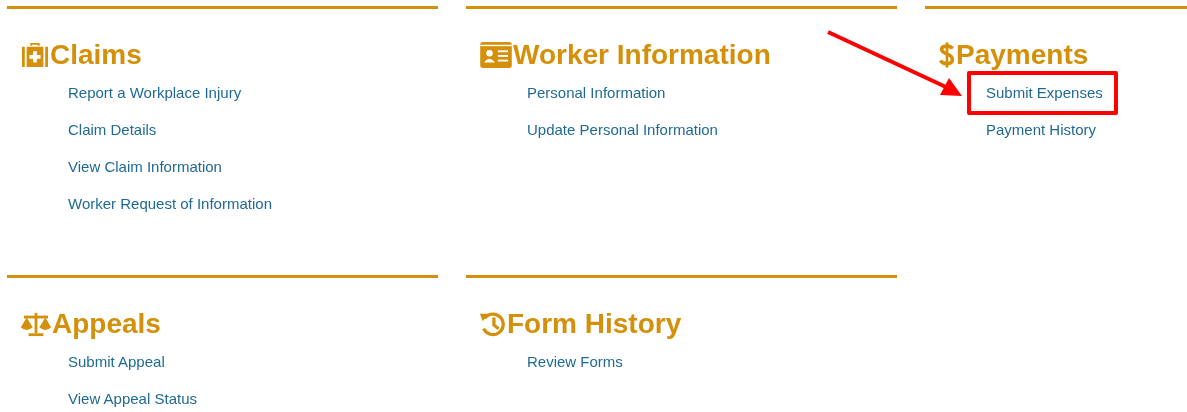 The width and height of the screenshot is (1187, 412). Describe the element at coordinates (1042, 93) in the screenshot. I see `nav-link: Submit Expenses` at that location.